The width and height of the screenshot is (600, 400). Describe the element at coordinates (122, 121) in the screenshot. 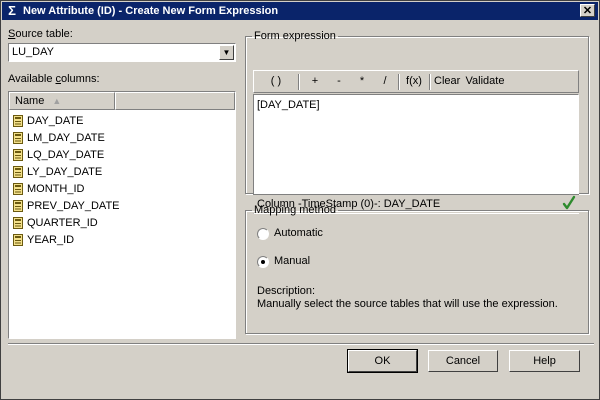

I see `list-item: DAY_DATE` at that location.